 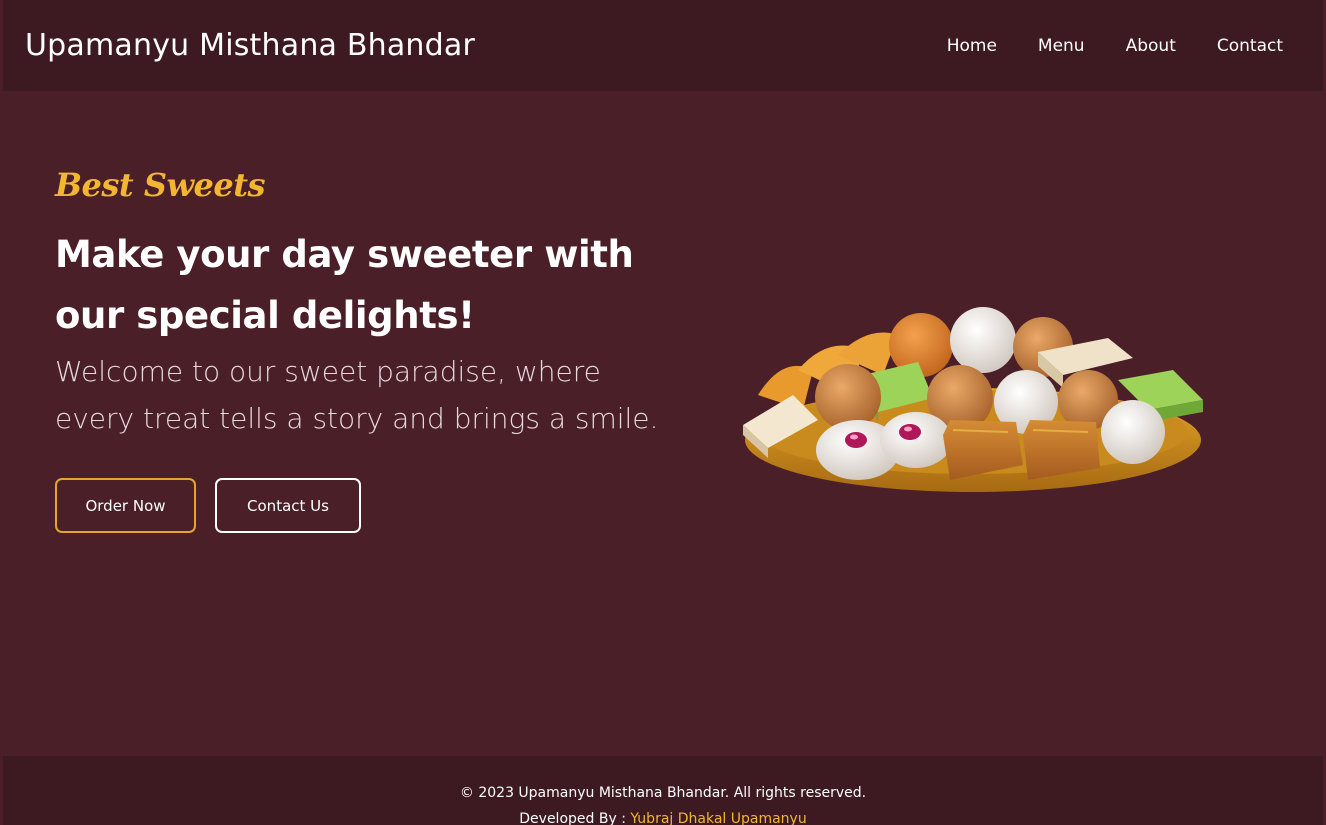 What do you see at coordinates (1250, 46) in the screenshot?
I see `nav-contact: Contact` at bounding box center [1250, 46].